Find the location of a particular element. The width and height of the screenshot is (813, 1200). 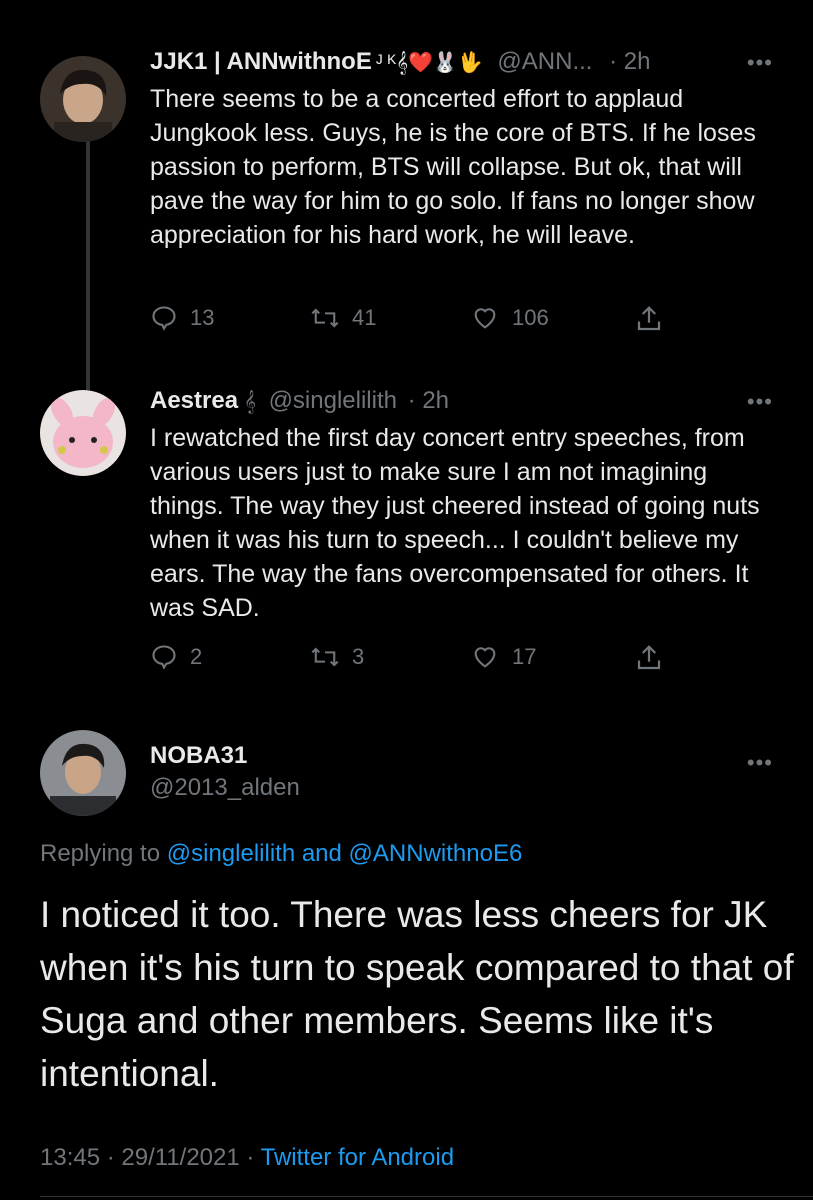

retweet-count: 3 is located at coordinates (358, 656).